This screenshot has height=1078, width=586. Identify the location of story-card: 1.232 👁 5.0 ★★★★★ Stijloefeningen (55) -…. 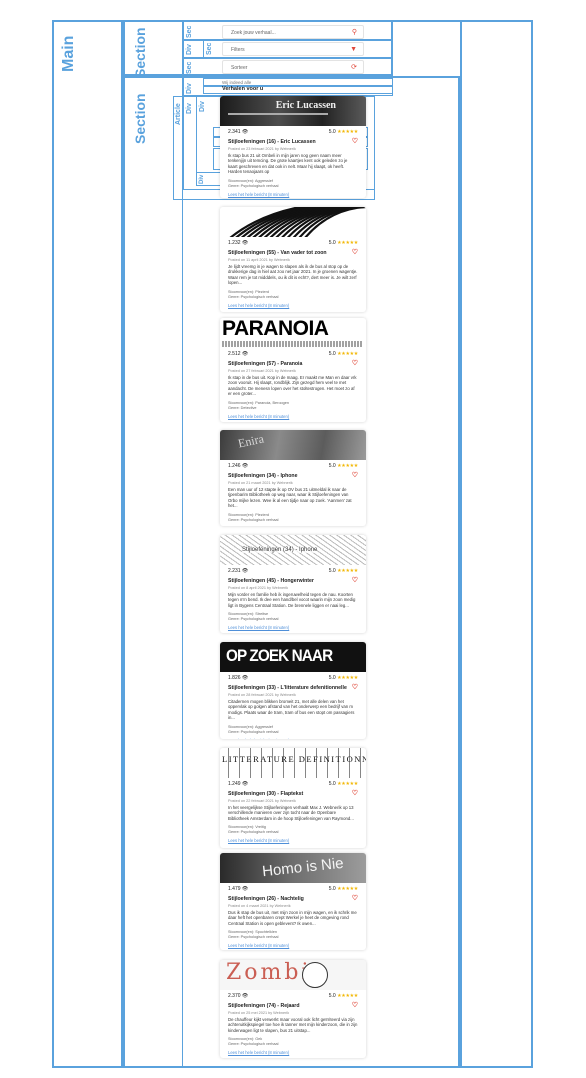
(293, 259).